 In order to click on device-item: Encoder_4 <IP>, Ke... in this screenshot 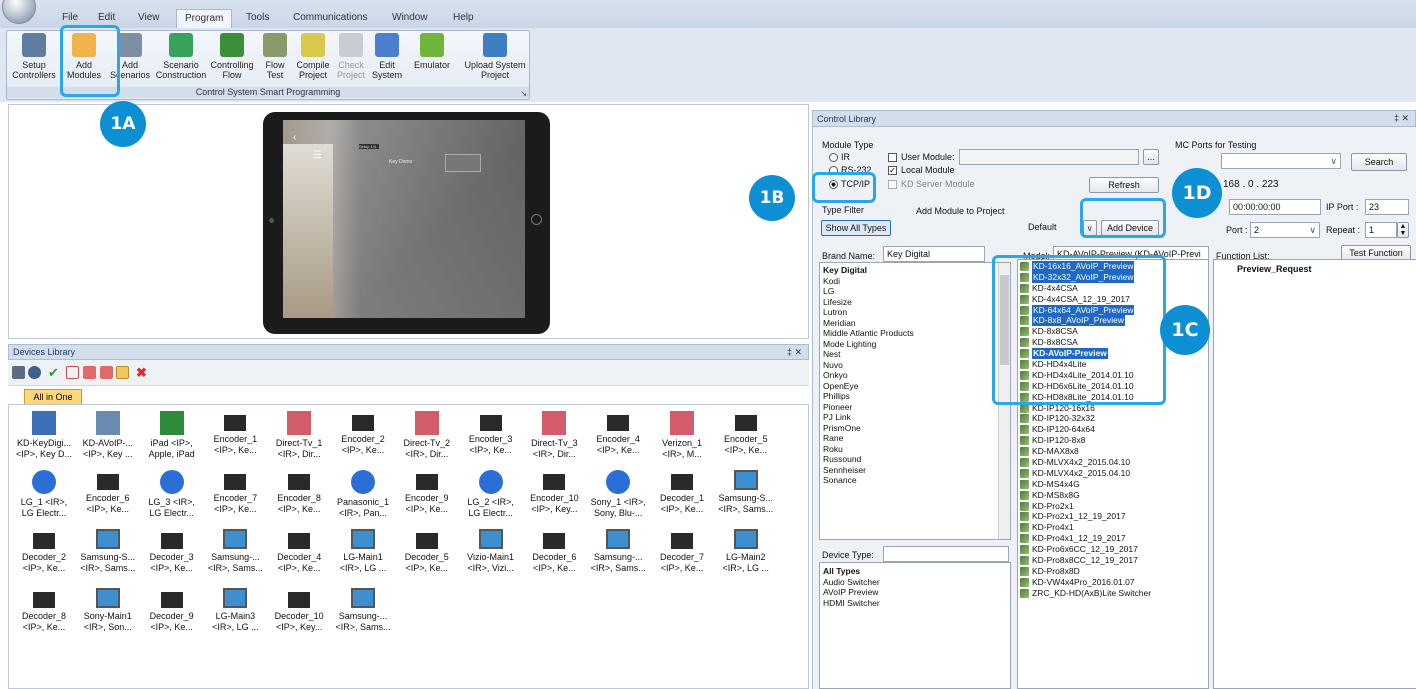, I will do `click(618, 433)`.